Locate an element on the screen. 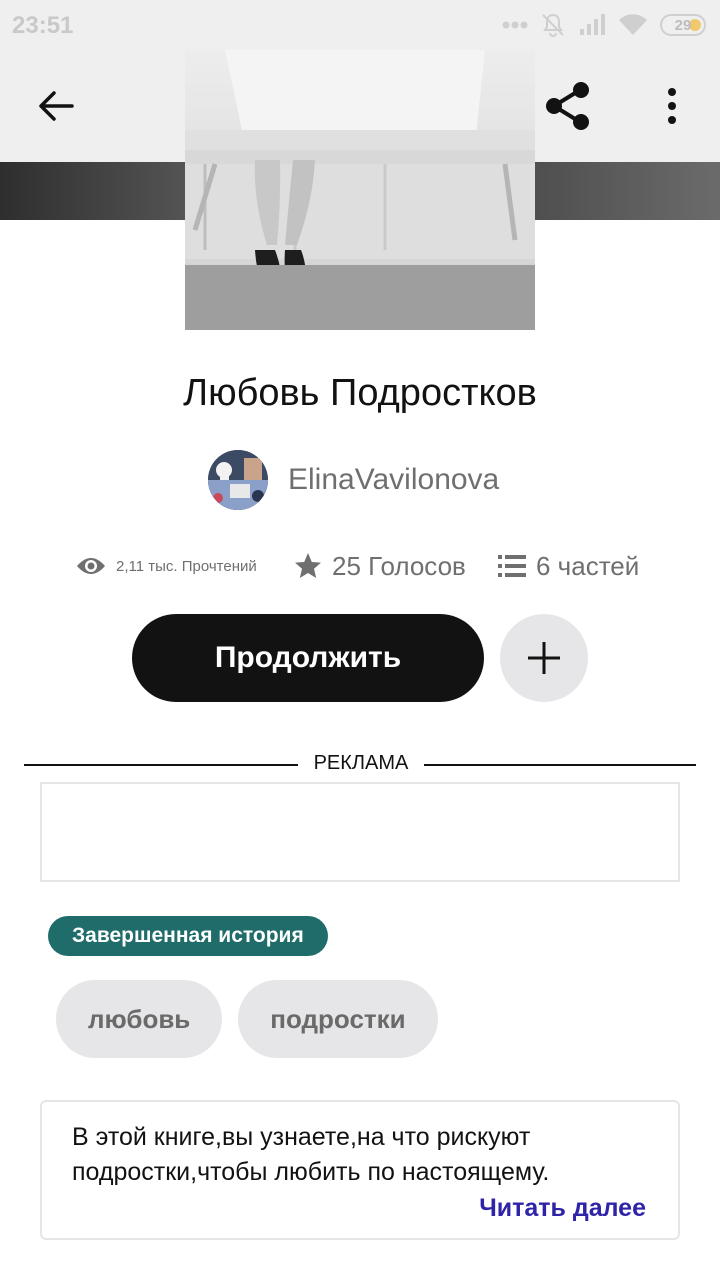 The width and height of the screenshot is (720, 1280). continue-reading-button: Продолжить is located at coordinates (308, 658).